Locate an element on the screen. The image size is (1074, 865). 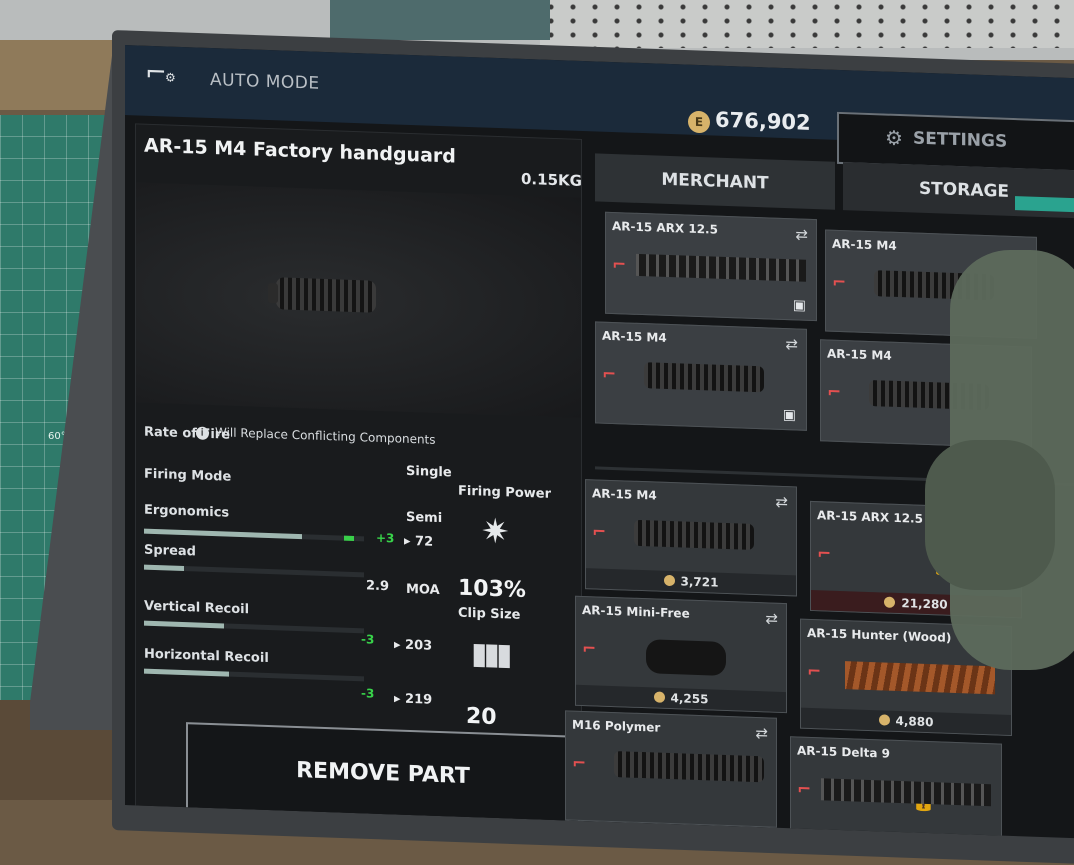
vertical-recoil-delta: -3 is located at coordinates (368, 639).